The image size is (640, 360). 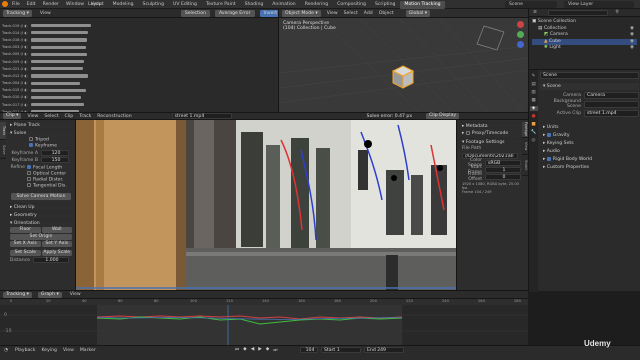 What do you see at coordinates (41, 146) in the screenshot?
I see `keyframe-option: Keyframe` at bounding box center [41, 146].